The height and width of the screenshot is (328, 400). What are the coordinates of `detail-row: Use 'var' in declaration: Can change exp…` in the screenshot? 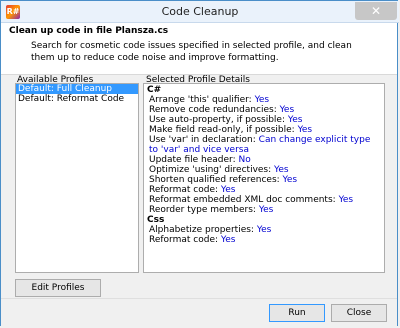 It's located at (264, 145).